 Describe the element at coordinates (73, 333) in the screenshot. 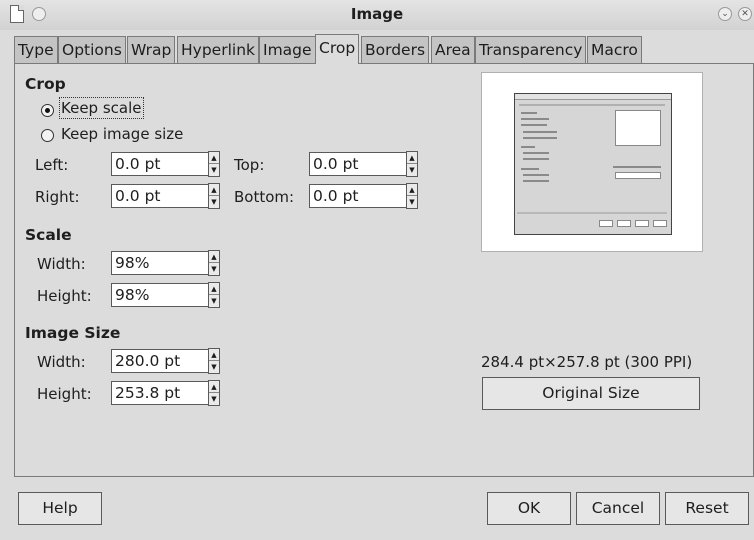

I see `image-size-section-title: Image Size` at that location.